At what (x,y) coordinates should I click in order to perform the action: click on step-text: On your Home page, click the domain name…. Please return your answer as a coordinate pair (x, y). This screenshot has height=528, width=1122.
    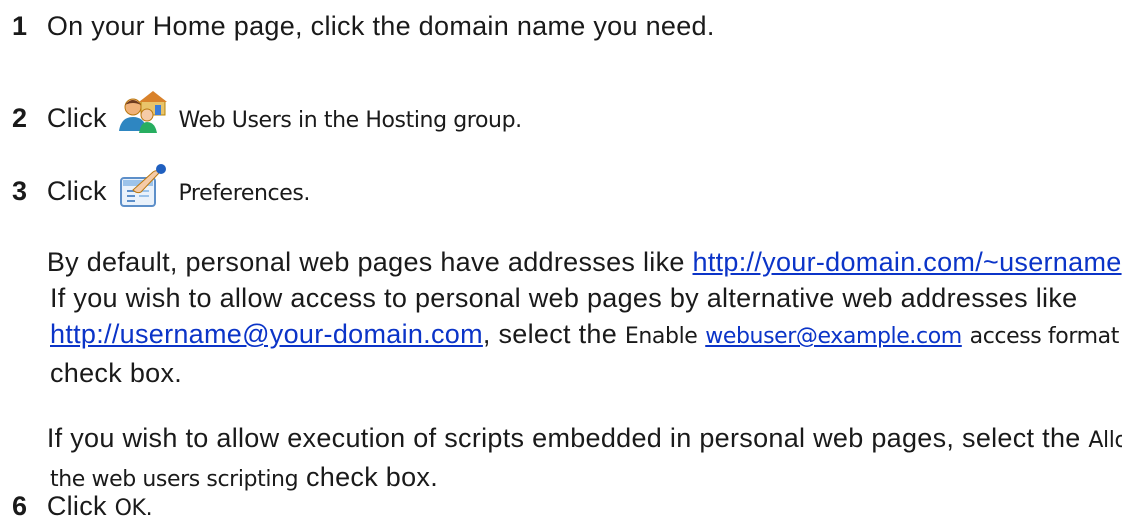
    Looking at the image, I should click on (380, 26).